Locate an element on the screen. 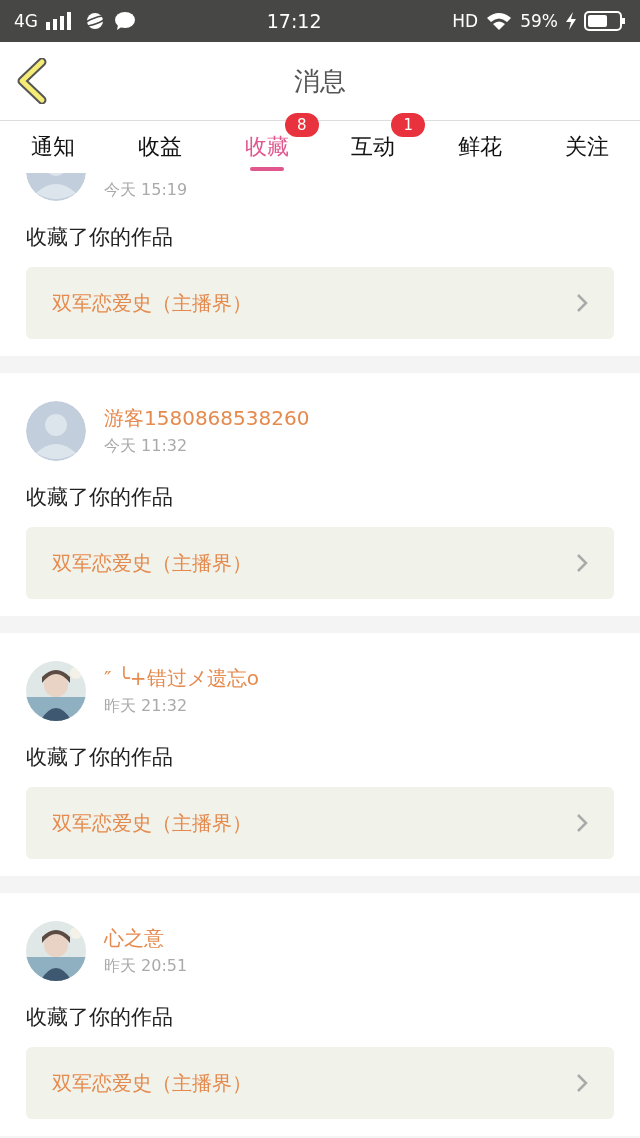  user-name: ″ ╰+错过メ遗忘o is located at coordinates (181, 678).